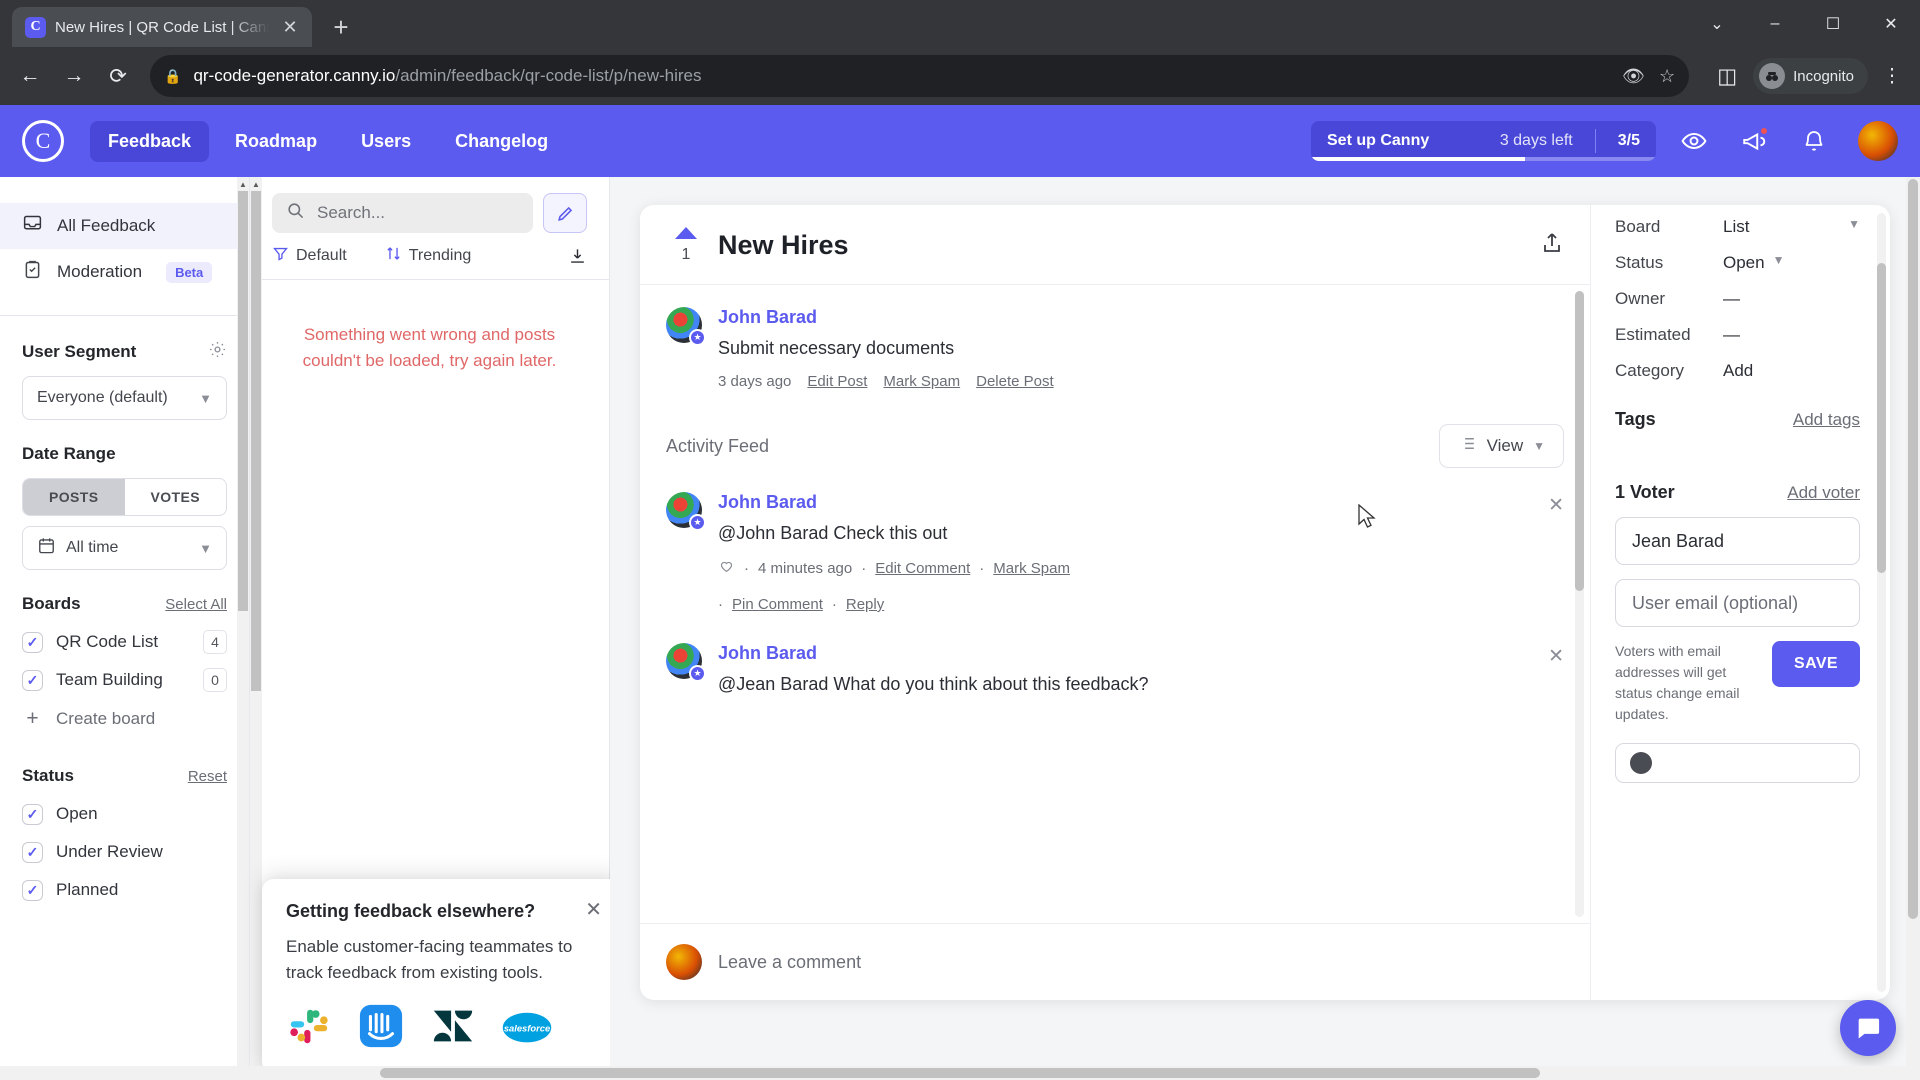  I want to click on save-button: SAVE, so click(1816, 664).